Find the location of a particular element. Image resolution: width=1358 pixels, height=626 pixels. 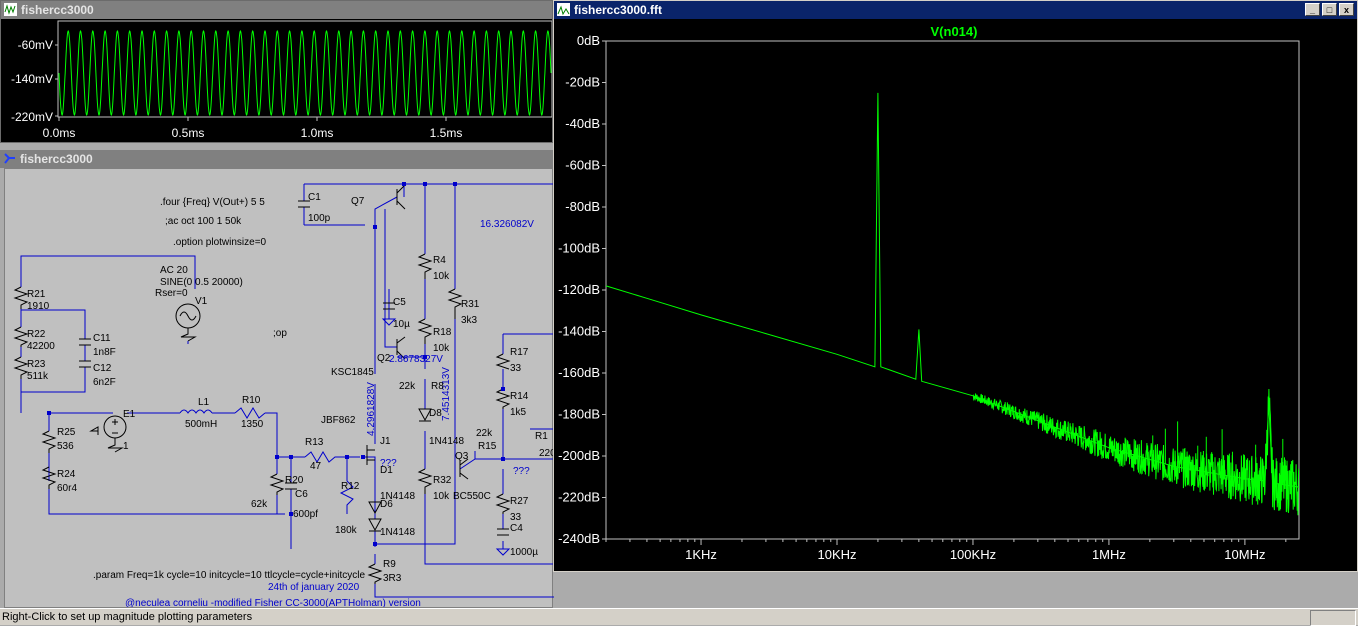

component-value: 180k is located at coordinates (346, 530).